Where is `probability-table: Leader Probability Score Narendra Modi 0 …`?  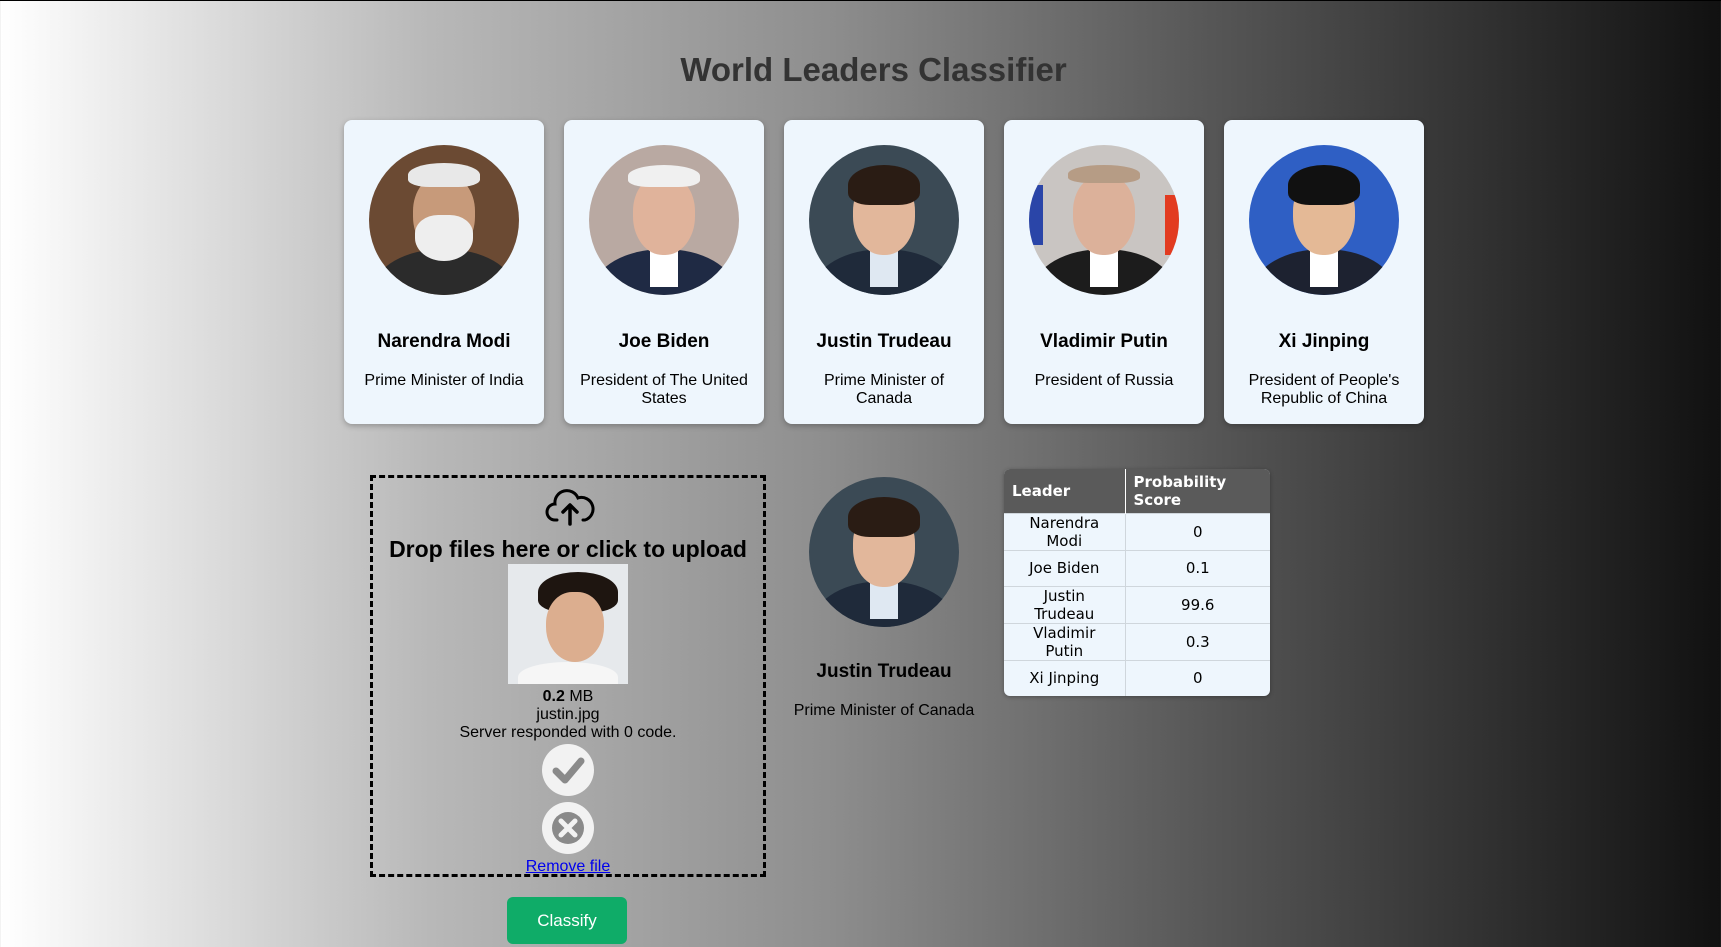 probability-table: Leader Probability Score Narendra Modi 0 … is located at coordinates (1137, 582).